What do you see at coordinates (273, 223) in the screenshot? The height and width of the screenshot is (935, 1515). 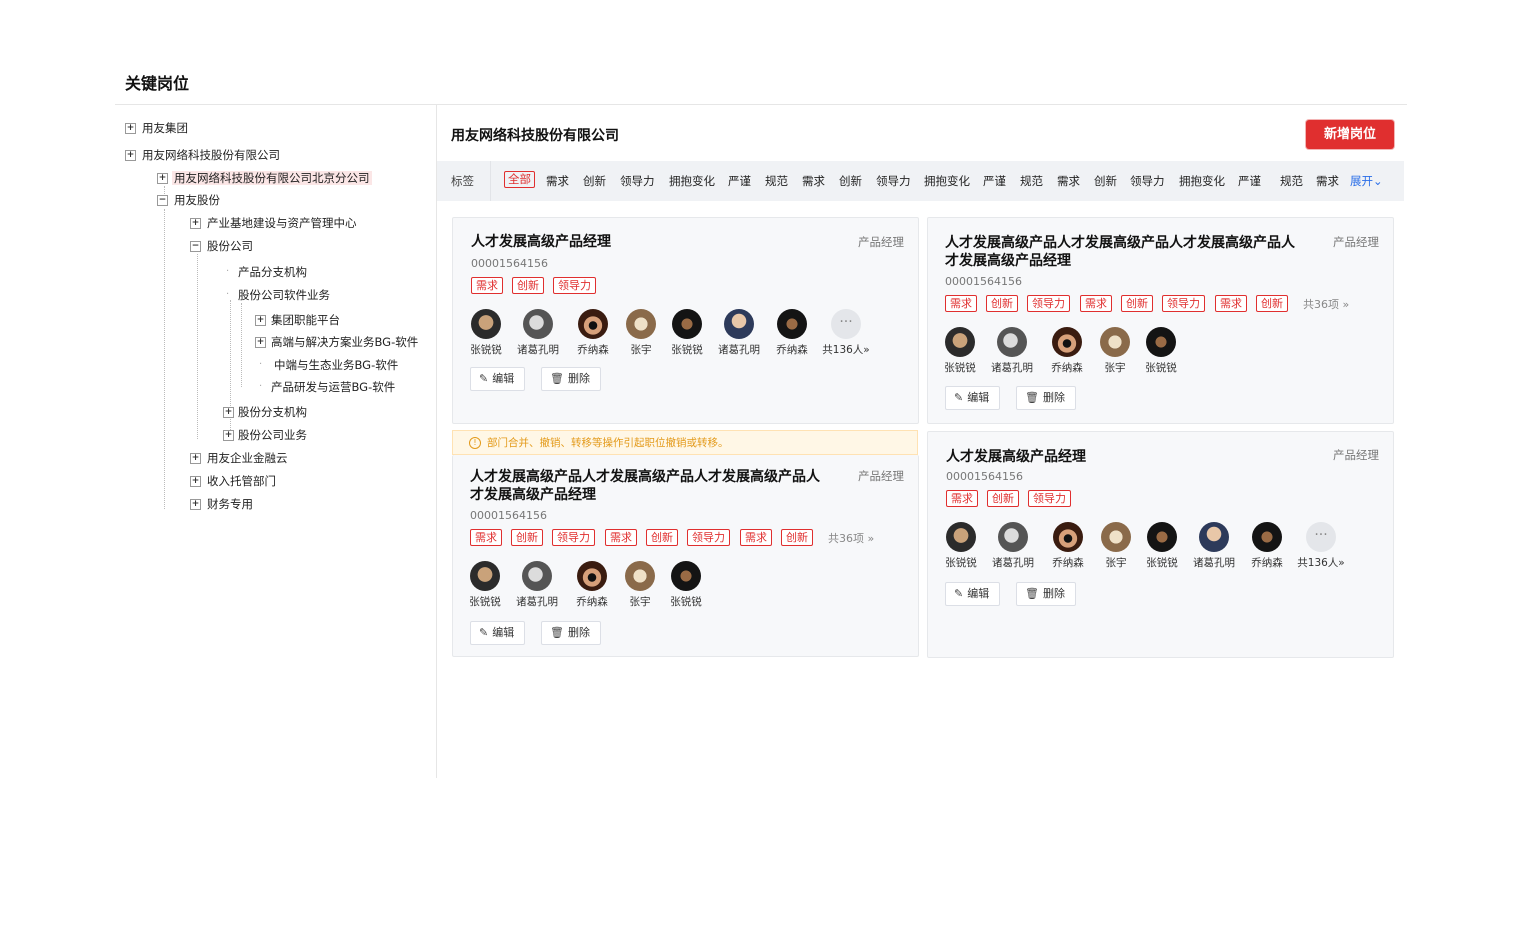 I see `tree-node-industrial-base: + 产业基地建设与资产管理中心` at bounding box center [273, 223].